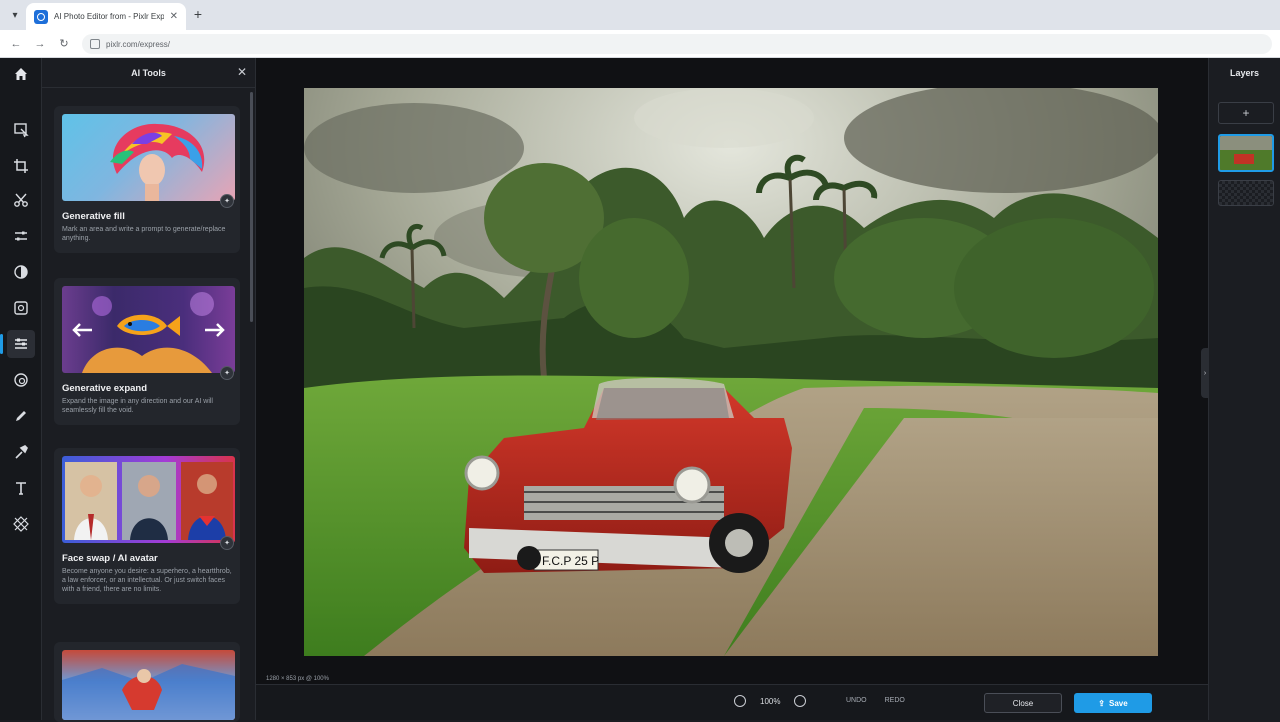 This screenshot has width=1280, height=722. I want to click on pattern-icon, so click(21, 524).